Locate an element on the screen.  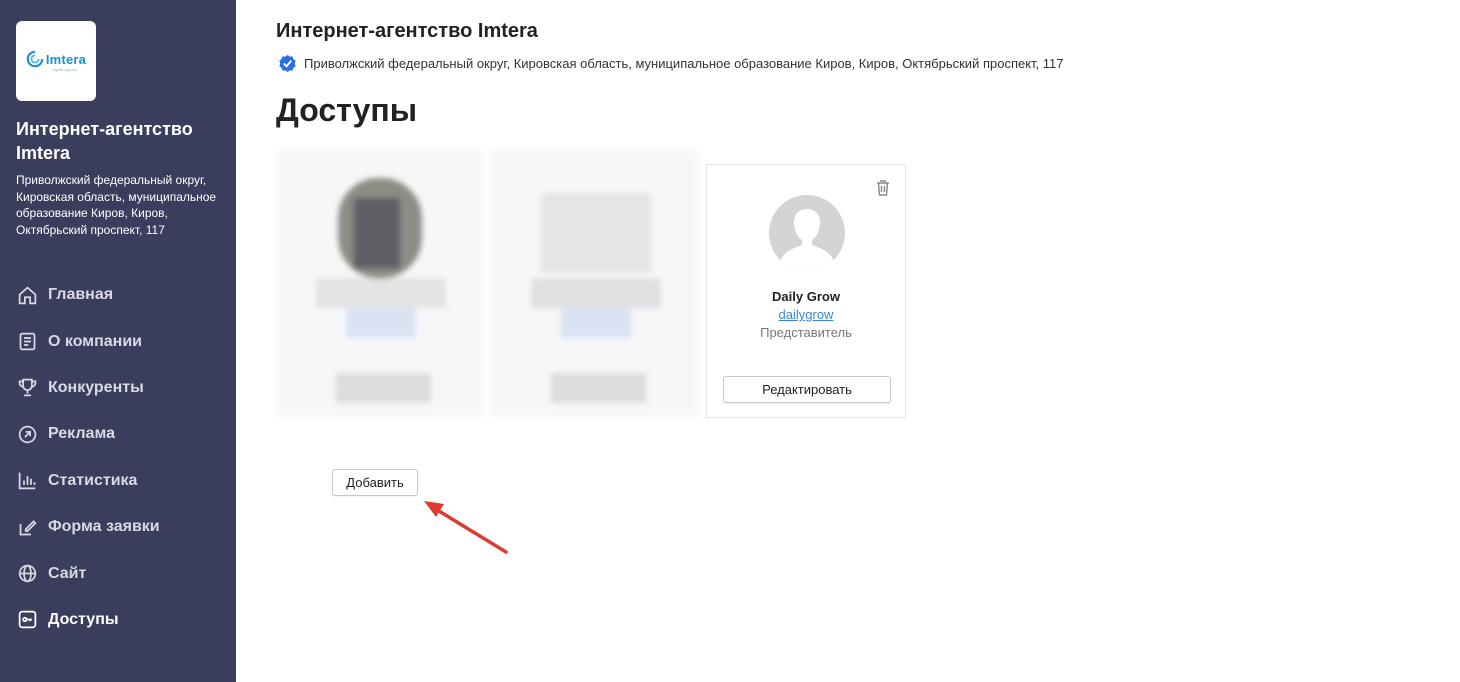
sidebar-item-home: Главная is located at coordinates (118, 295).